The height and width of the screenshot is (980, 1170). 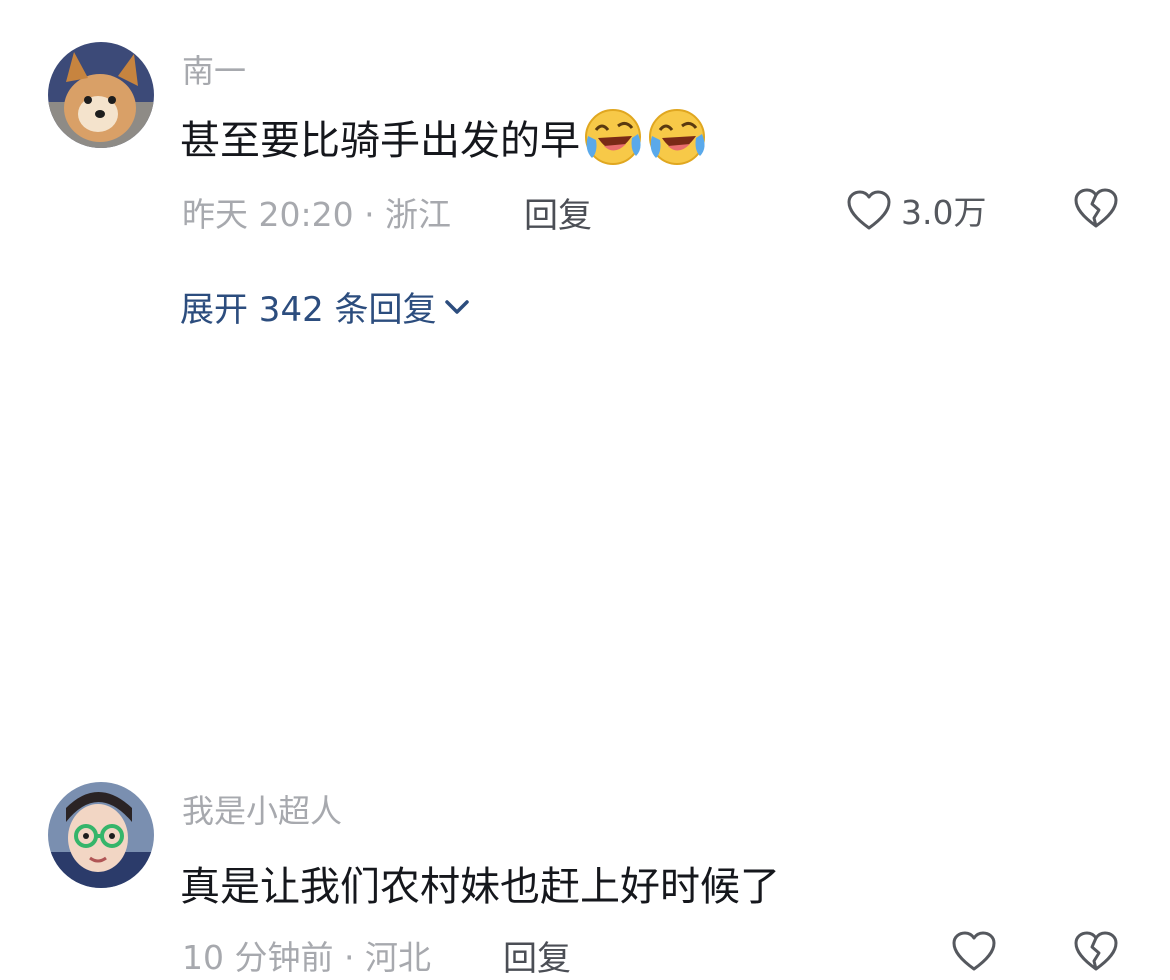 What do you see at coordinates (262, 809) in the screenshot?
I see `username: 我是小超人` at bounding box center [262, 809].